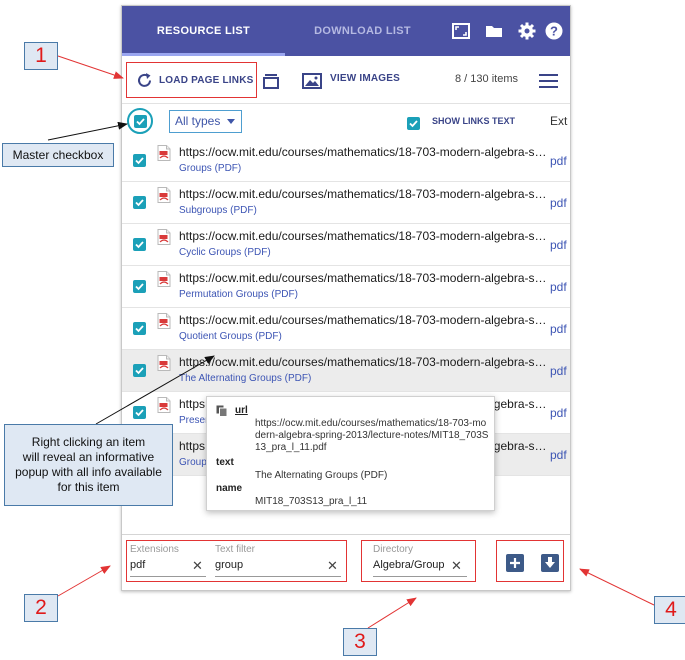 The image size is (685, 660). I want to click on fullscreen-icon, so click(461, 31).